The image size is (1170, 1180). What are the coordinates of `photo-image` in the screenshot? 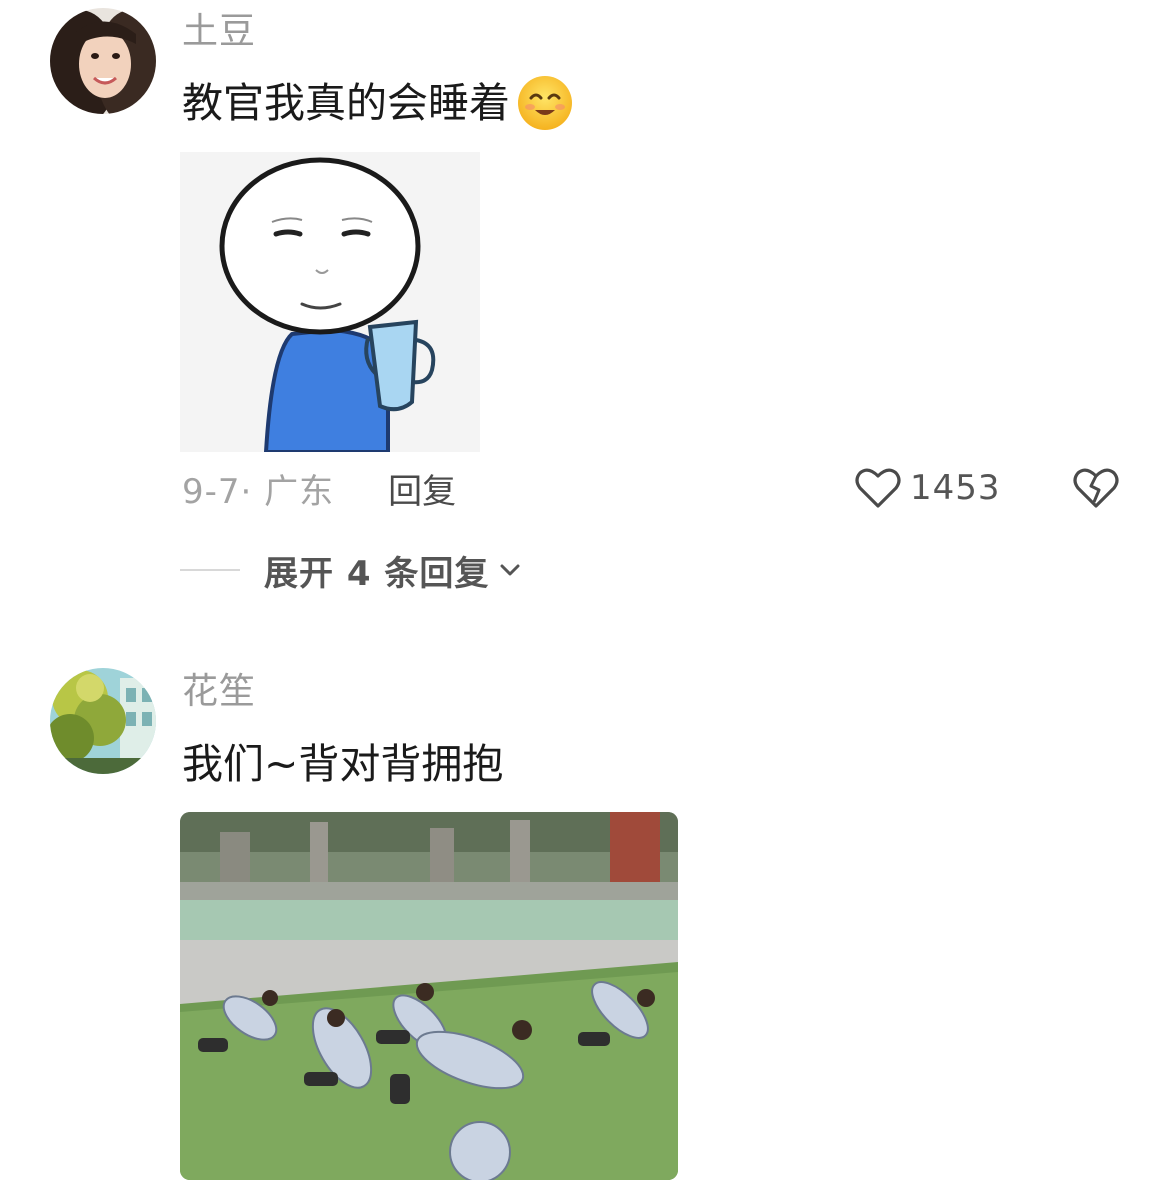 It's located at (429, 996).